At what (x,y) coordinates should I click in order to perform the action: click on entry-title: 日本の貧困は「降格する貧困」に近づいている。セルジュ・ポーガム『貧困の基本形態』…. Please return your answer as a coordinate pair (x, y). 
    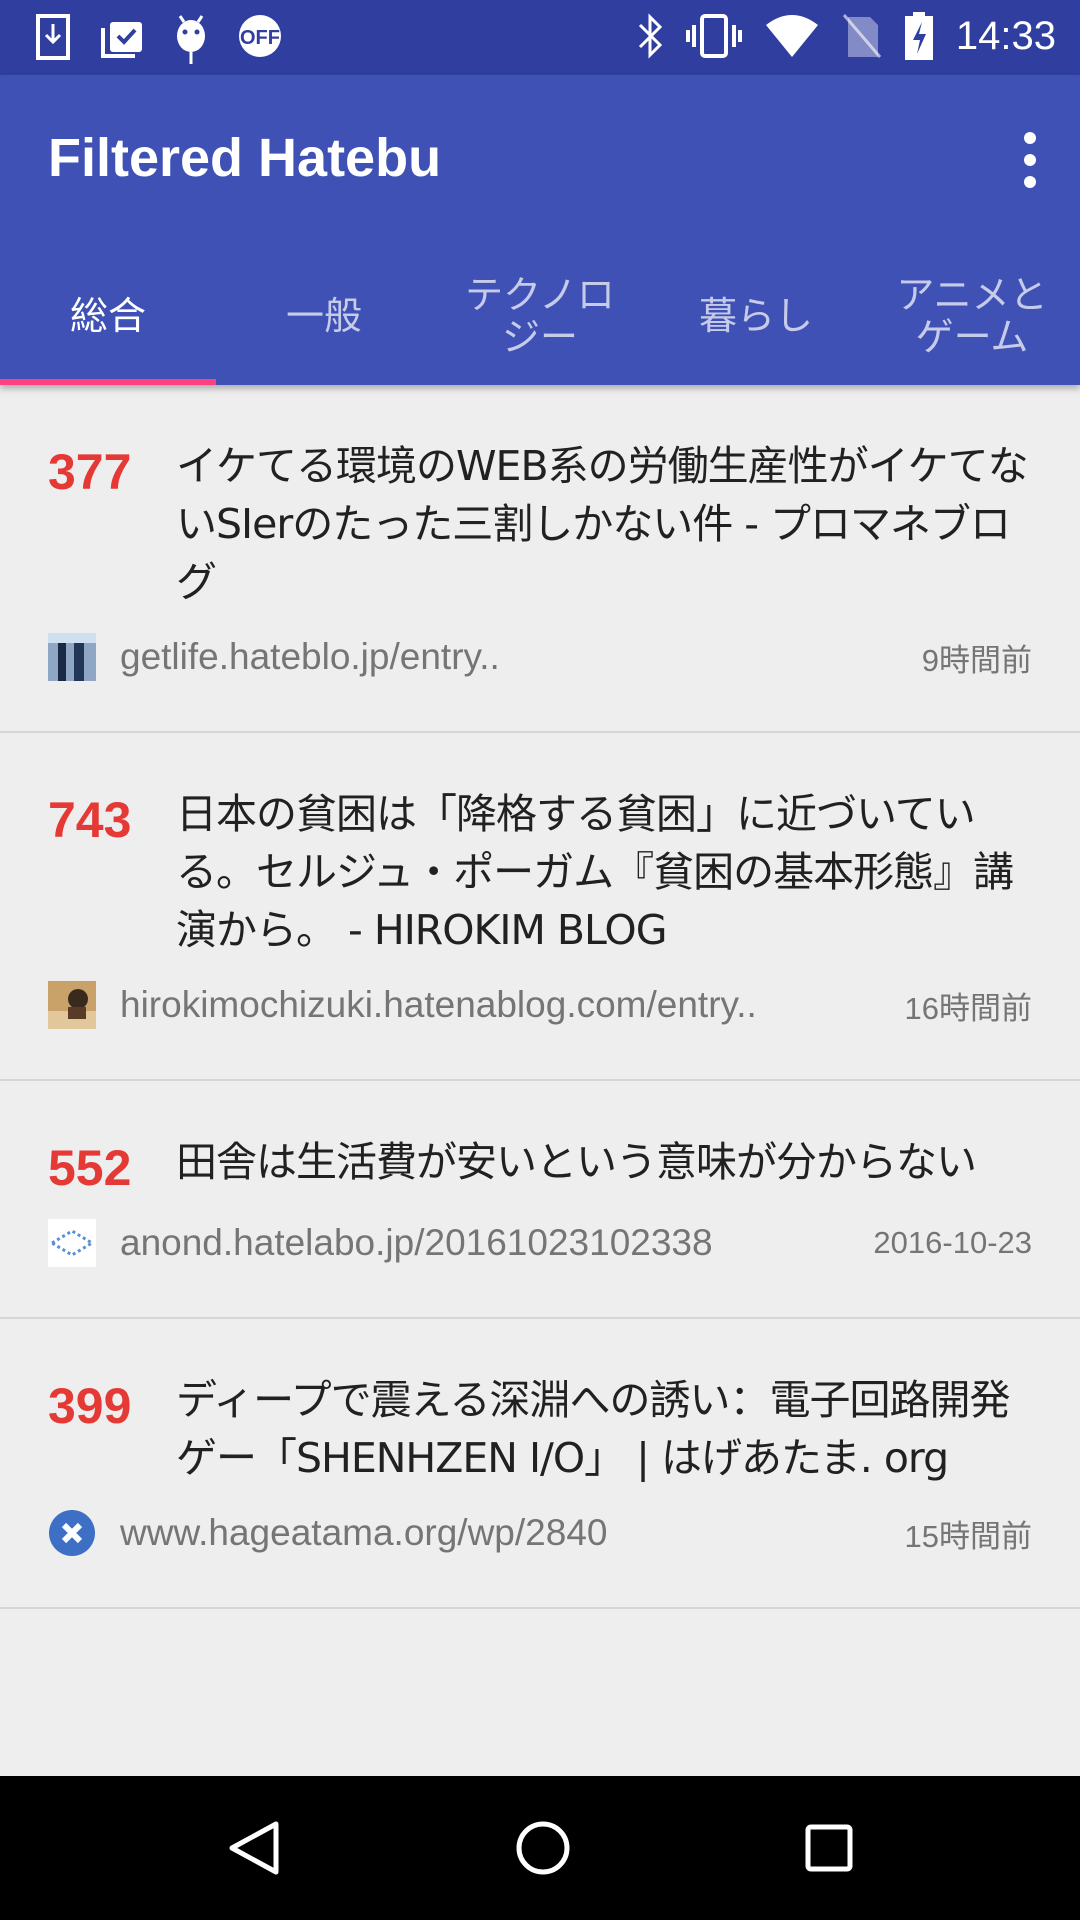
    Looking at the image, I should click on (595, 872).